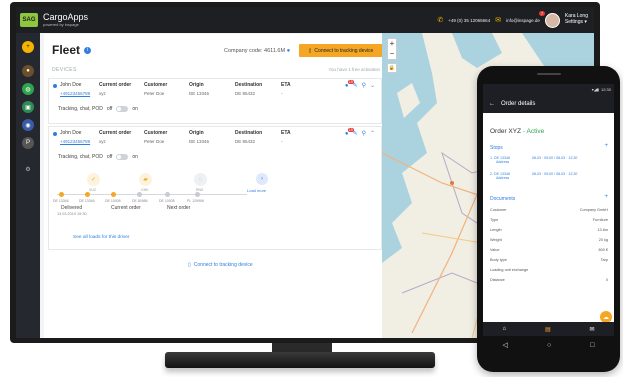 This screenshot has height=377, width=623. What do you see at coordinates (88, 50) in the screenshot?
I see `info-icon: i` at bounding box center [88, 50].